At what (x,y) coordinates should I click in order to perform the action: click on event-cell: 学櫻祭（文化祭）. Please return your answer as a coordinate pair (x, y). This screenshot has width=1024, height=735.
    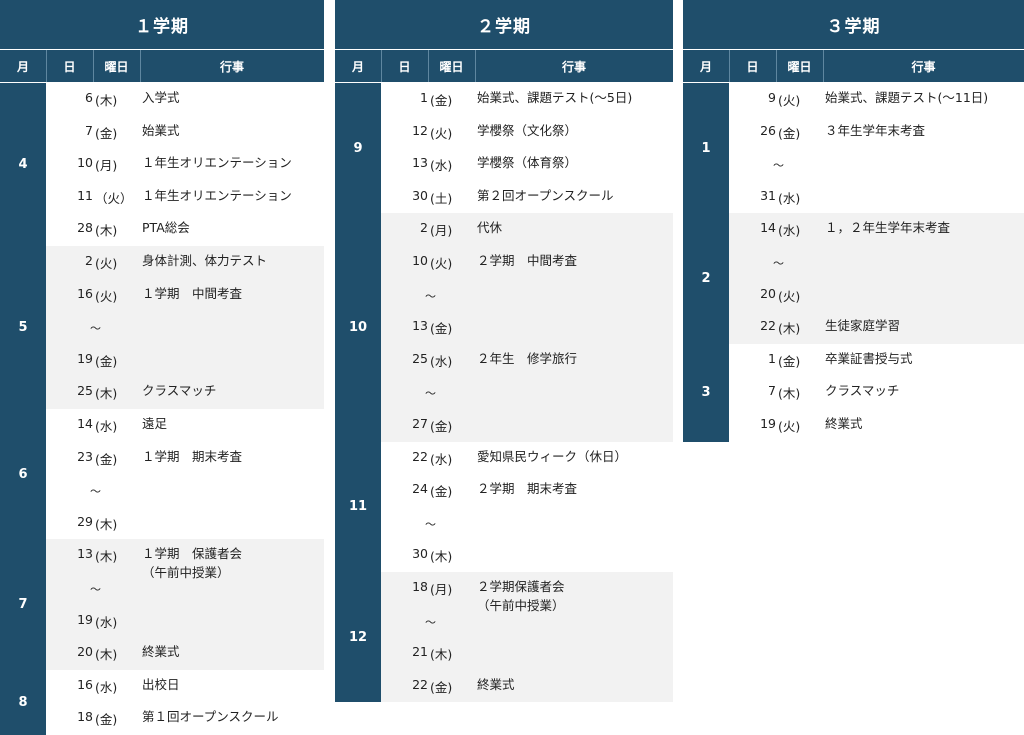
    Looking at the image, I should click on (527, 130).